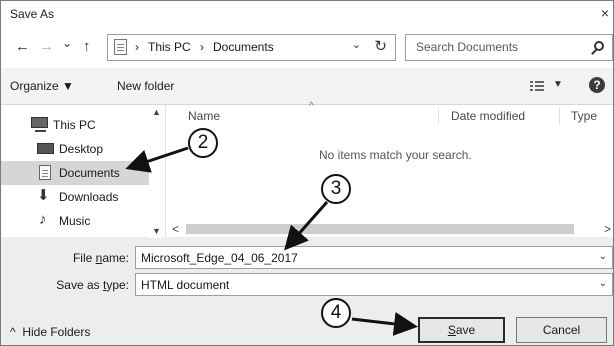 This screenshot has width=614, height=346. What do you see at coordinates (561, 330) in the screenshot?
I see `cancel-button: Cancel` at bounding box center [561, 330].